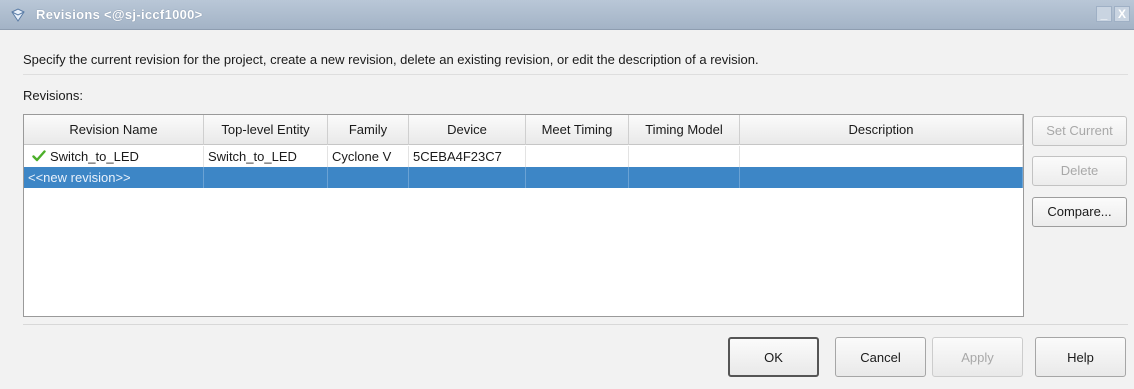 This screenshot has width=1134, height=389. Describe the element at coordinates (467, 156) in the screenshot. I see `table-cell-device: 5CEBA4F23C7` at that location.